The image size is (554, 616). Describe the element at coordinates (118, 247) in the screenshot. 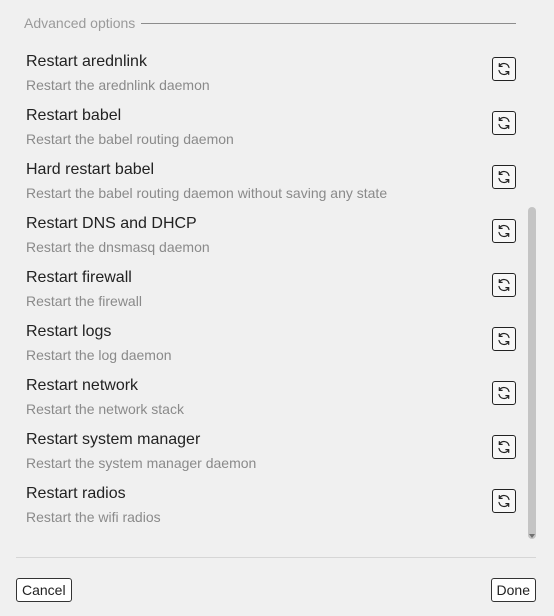

I see `option-description: Restart the dnsmasq daemon` at that location.